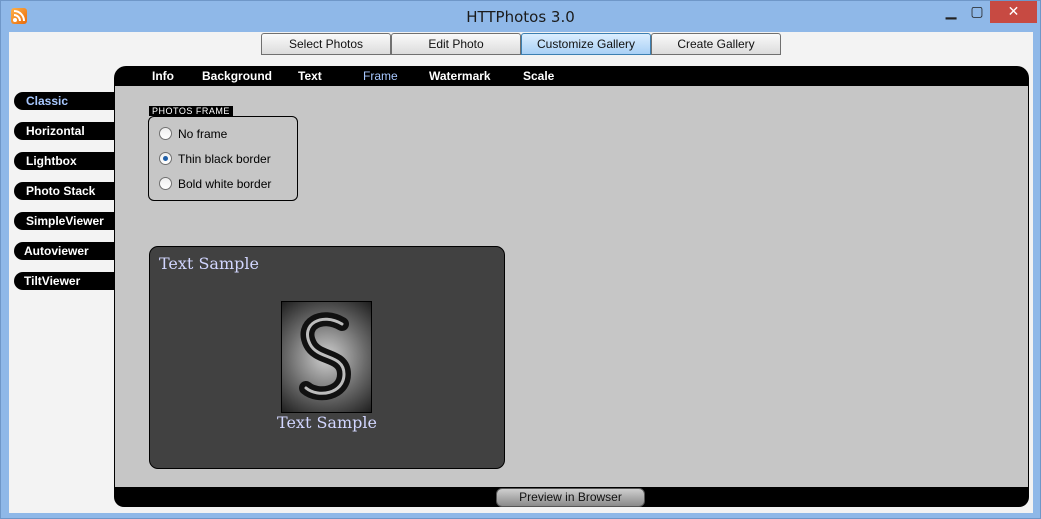 The height and width of the screenshot is (519, 1041). Describe the element at coordinates (64, 191) in the screenshot. I see `sidebar-item-photo-stack: Photo Stack` at that location.